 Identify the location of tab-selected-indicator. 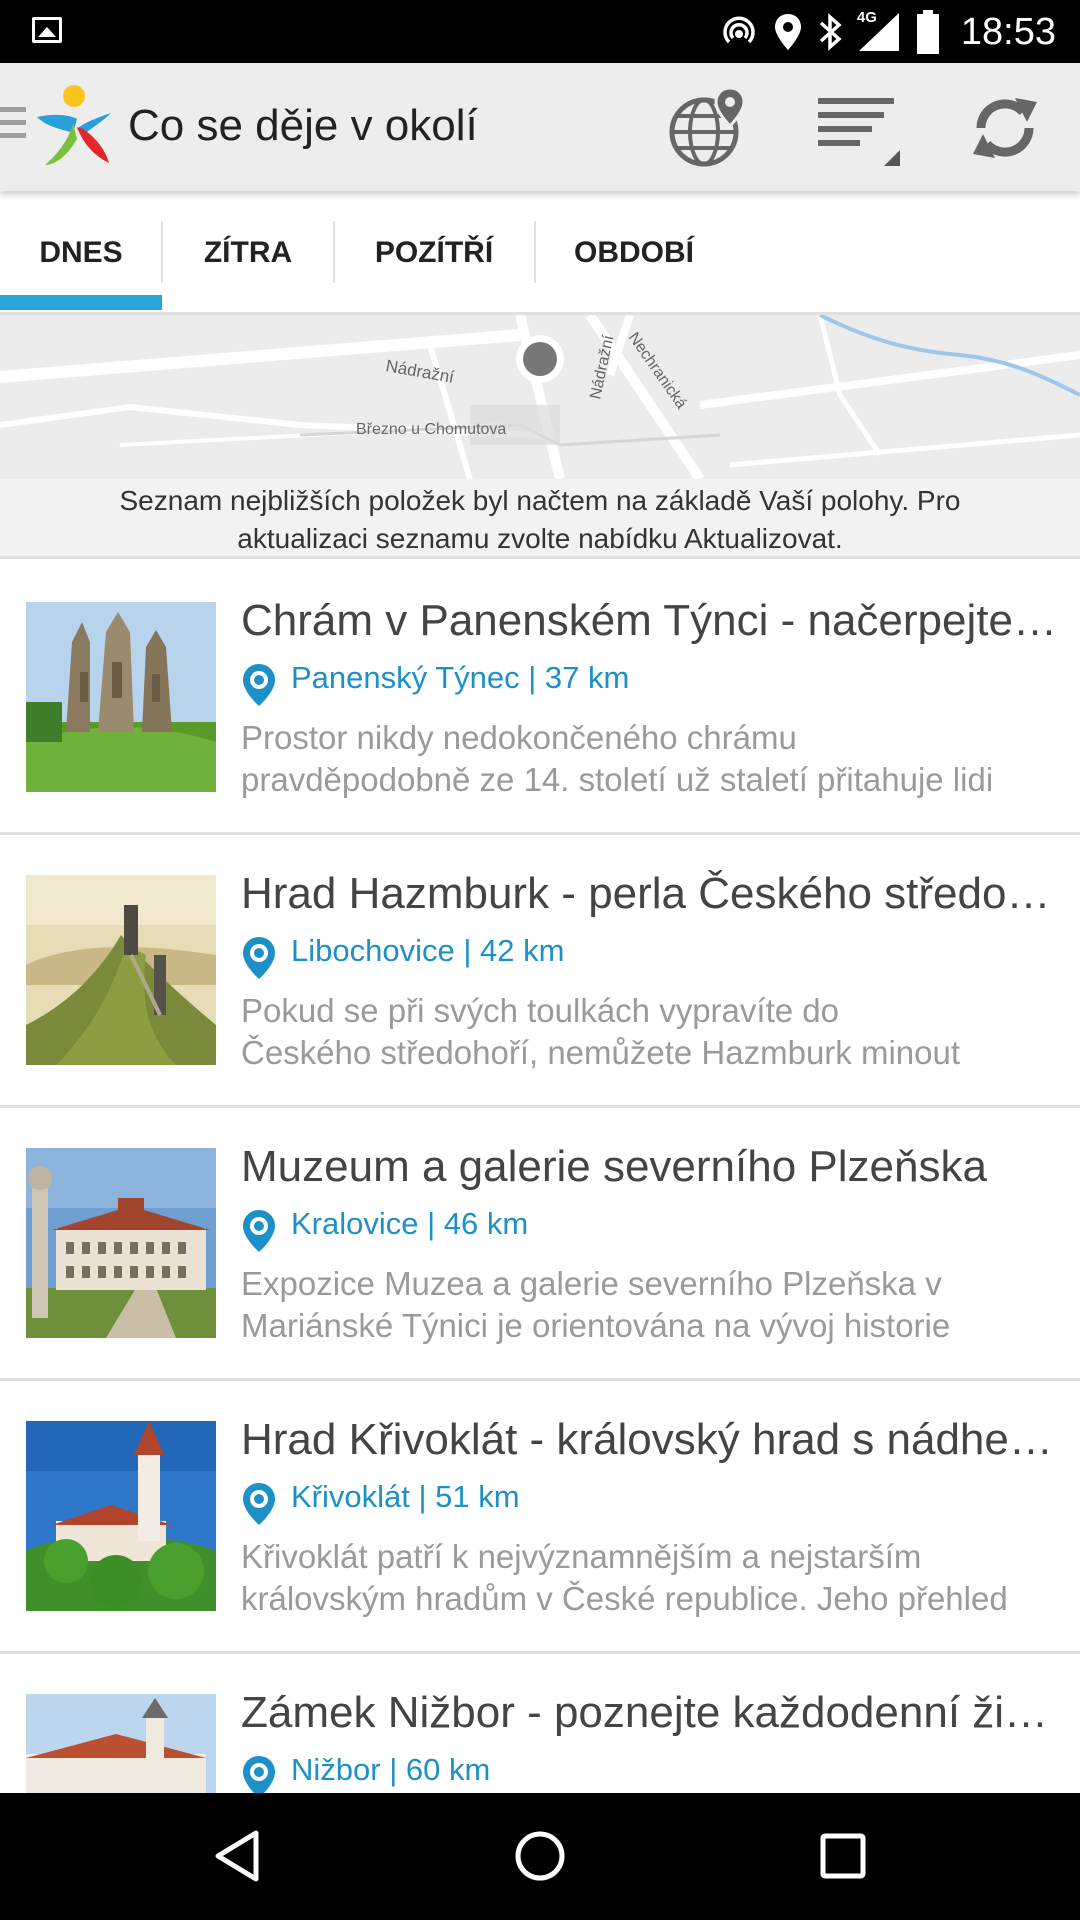
(81, 302).